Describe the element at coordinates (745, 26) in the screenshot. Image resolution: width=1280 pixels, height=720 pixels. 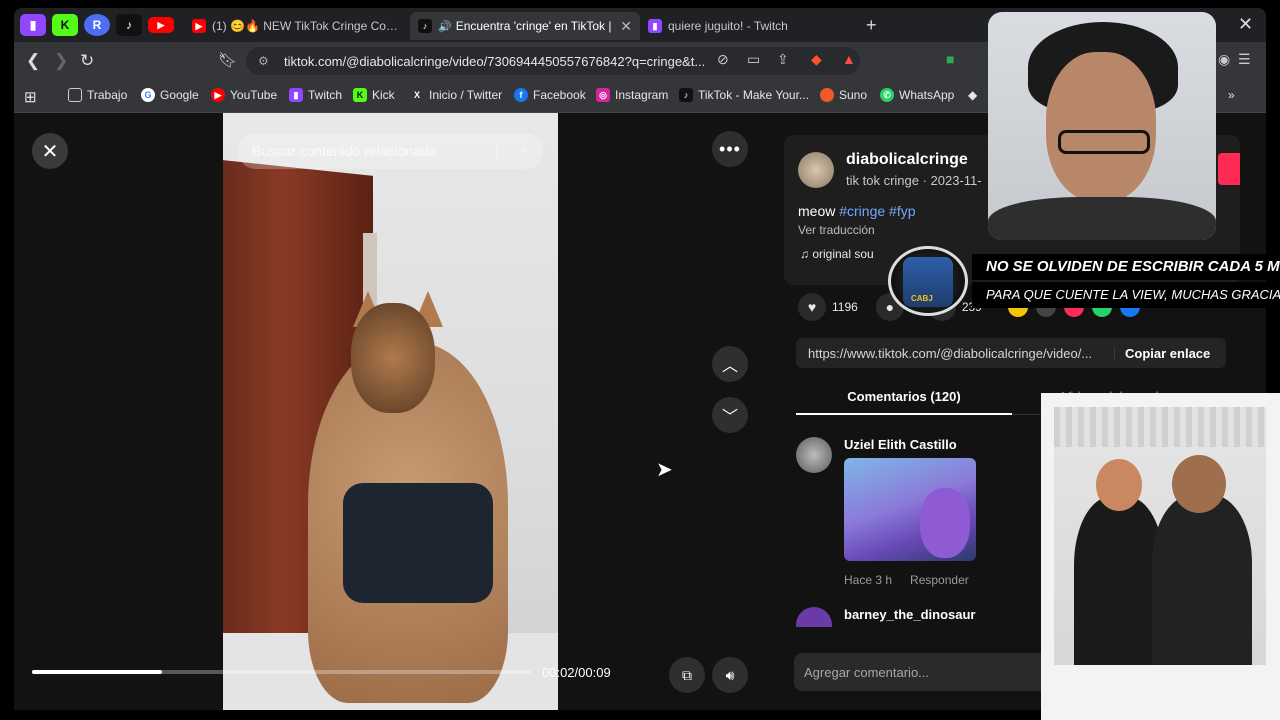
I see `tab-twitch: ▮ quiere juguito! - Twitch` at that location.